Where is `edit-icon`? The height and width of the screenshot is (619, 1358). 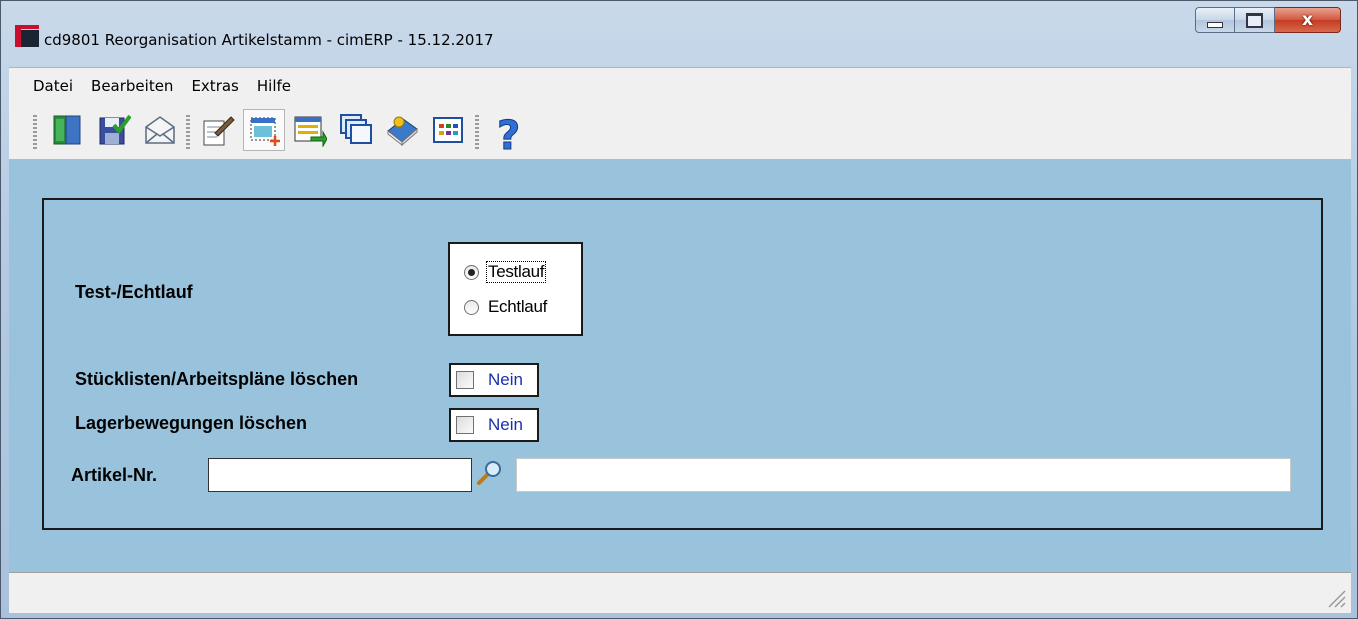 edit-icon is located at coordinates (219, 131).